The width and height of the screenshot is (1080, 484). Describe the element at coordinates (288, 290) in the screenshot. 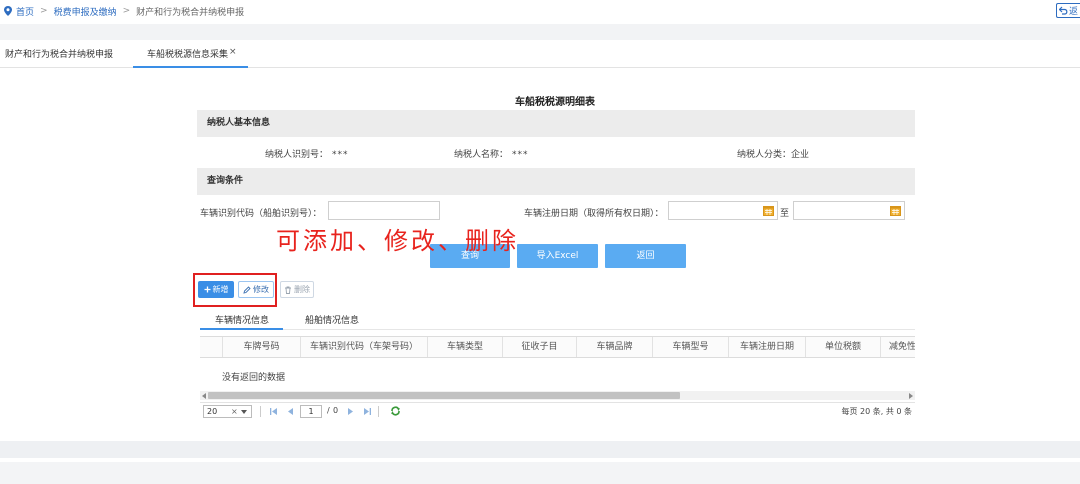

I see `trash-icon` at that location.